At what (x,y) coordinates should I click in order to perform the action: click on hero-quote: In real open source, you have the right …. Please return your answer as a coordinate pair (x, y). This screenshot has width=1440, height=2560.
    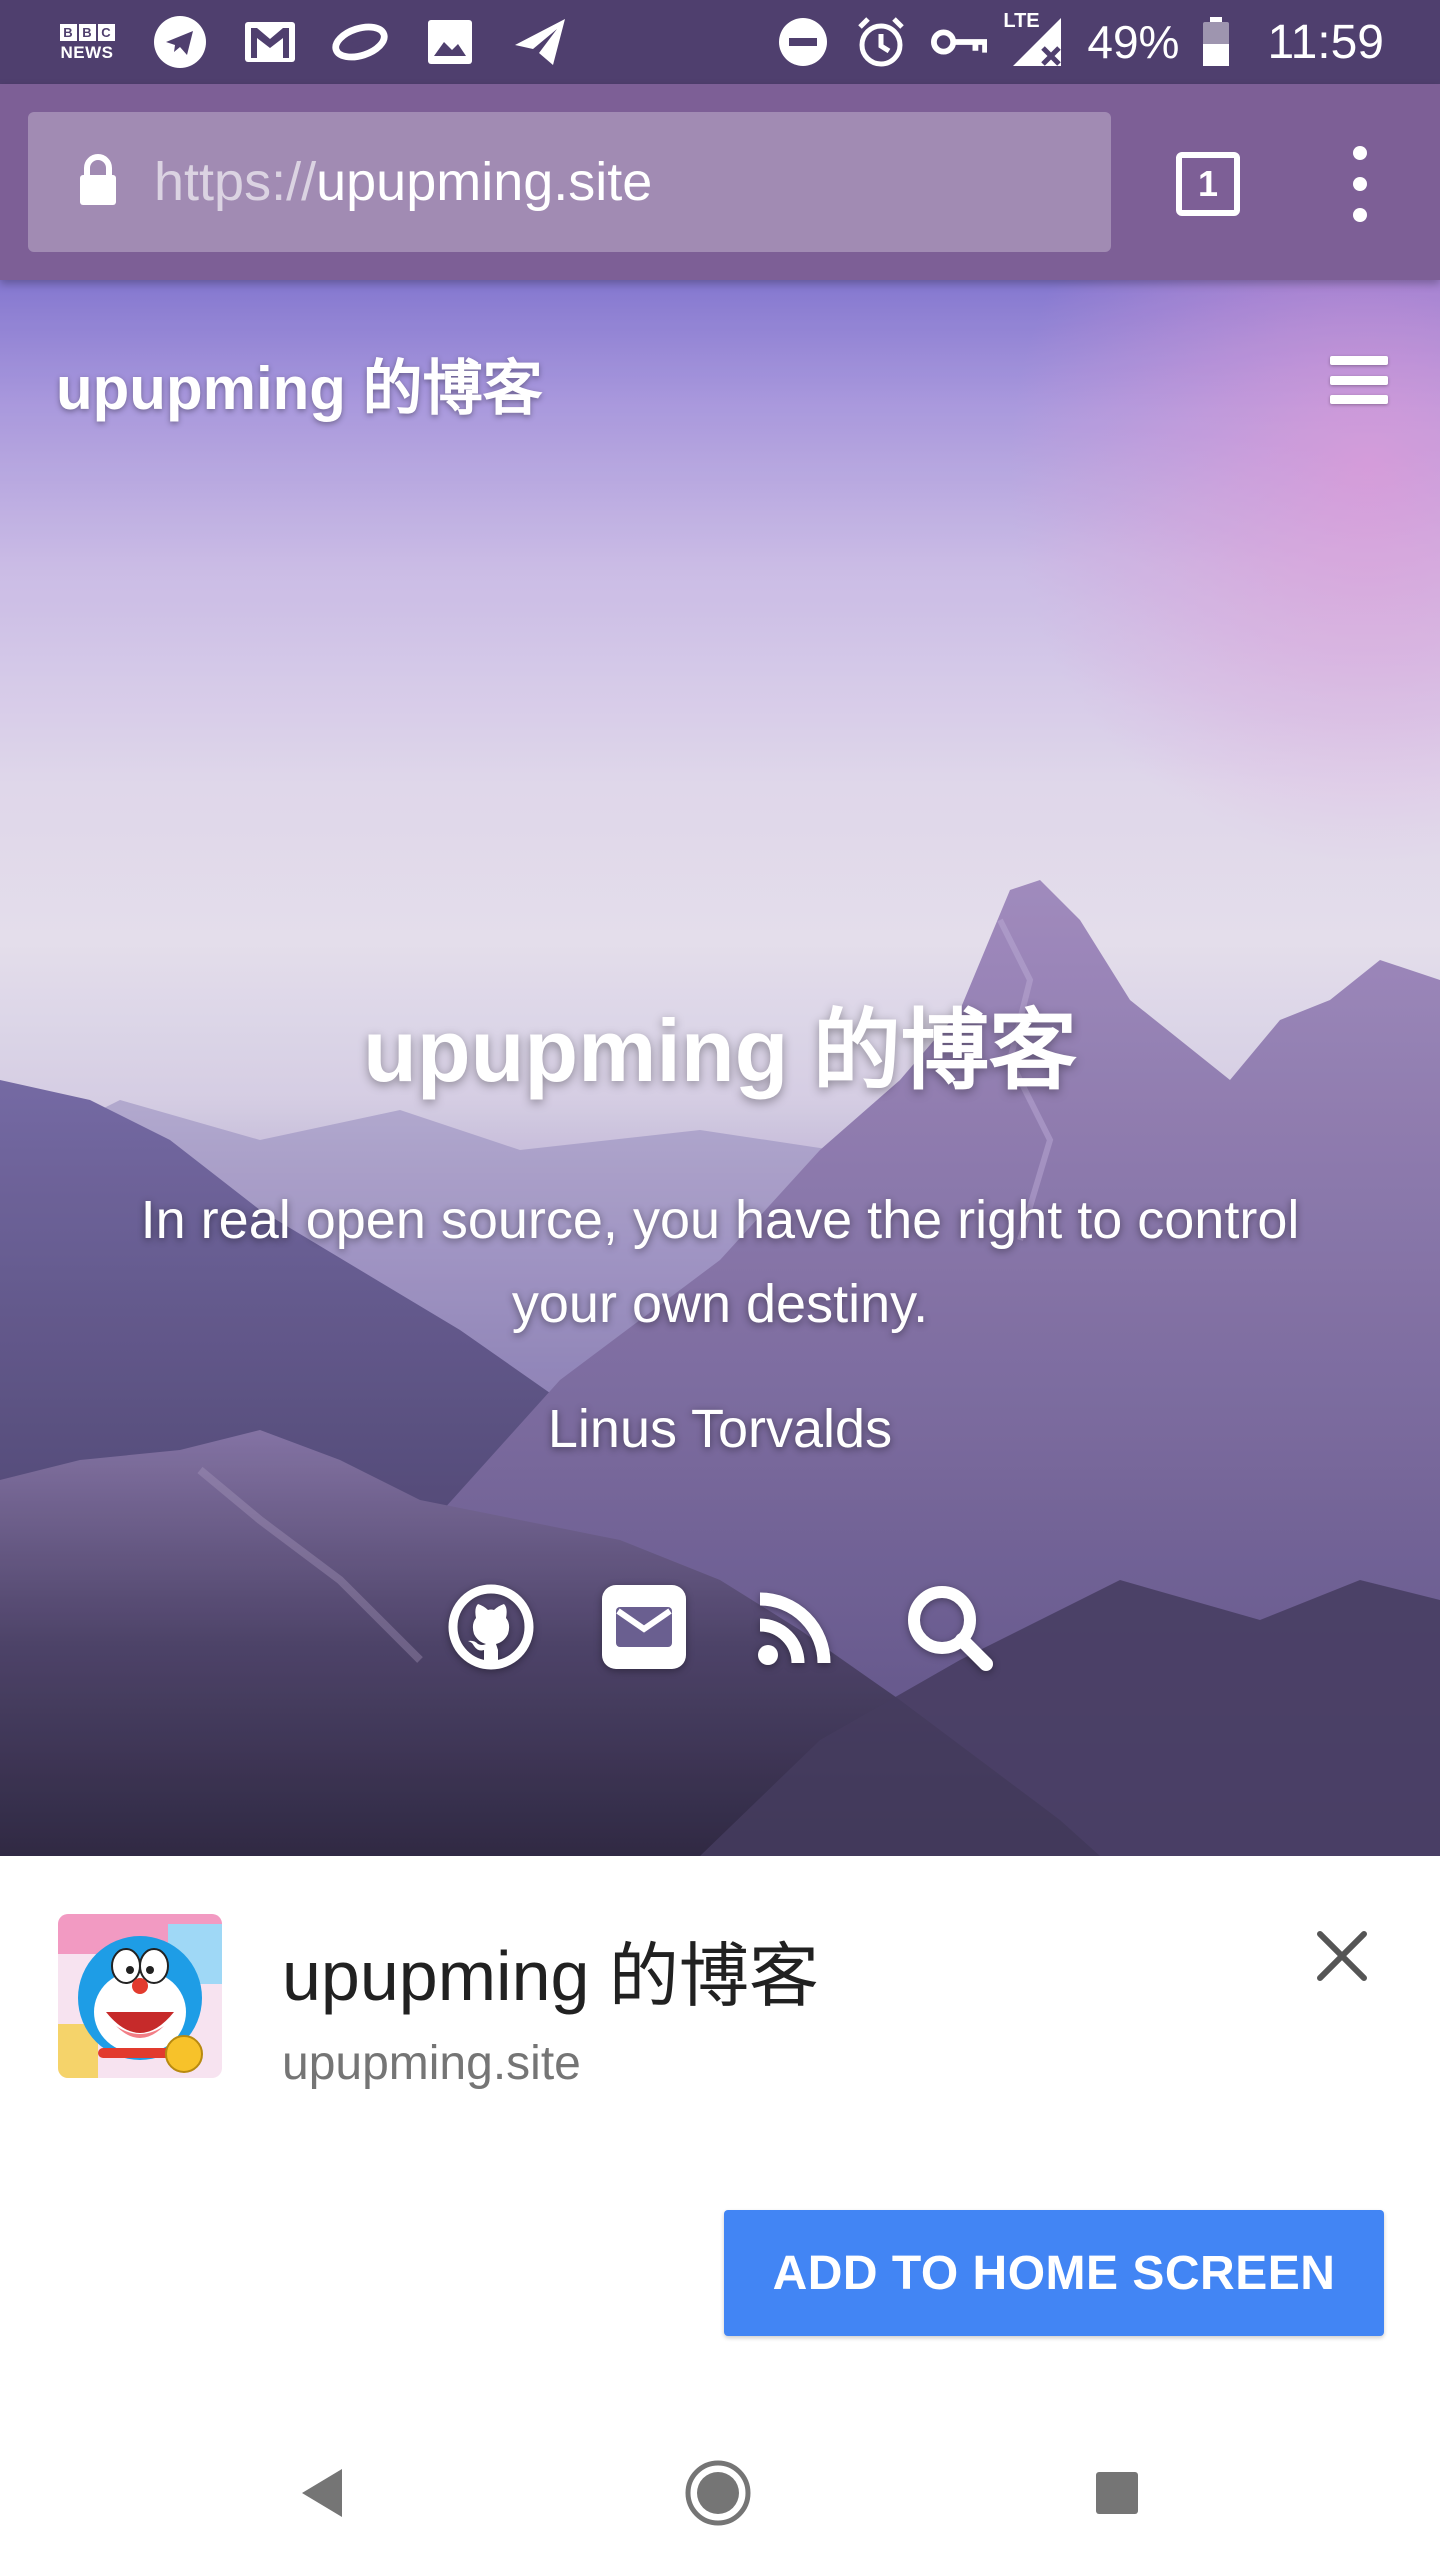
    Looking at the image, I should click on (720, 1262).